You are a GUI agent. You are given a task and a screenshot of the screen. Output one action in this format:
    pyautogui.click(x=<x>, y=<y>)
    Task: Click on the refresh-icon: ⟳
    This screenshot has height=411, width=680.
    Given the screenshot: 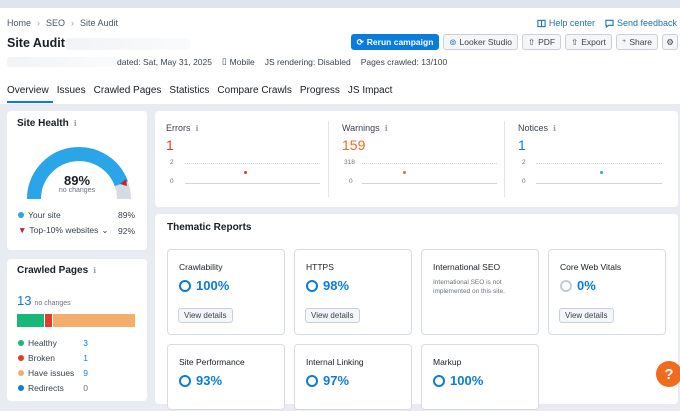 What is the action you would take?
    pyautogui.click(x=360, y=41)
    